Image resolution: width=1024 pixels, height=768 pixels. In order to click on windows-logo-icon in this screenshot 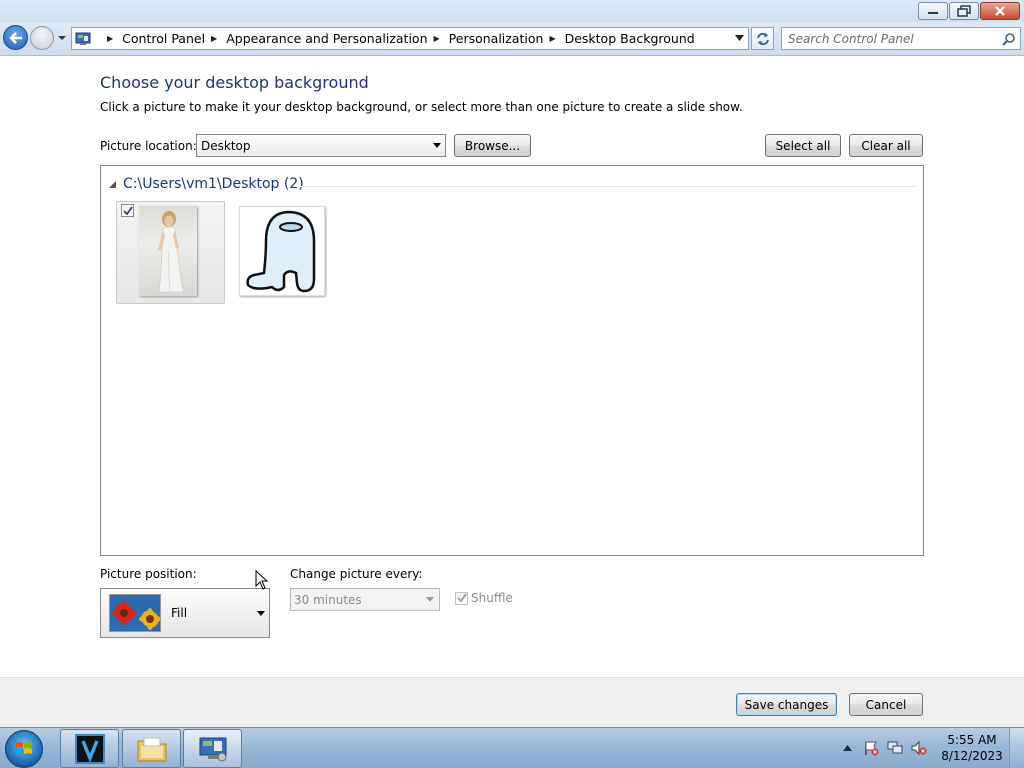, I will do `click(24, 748)`.